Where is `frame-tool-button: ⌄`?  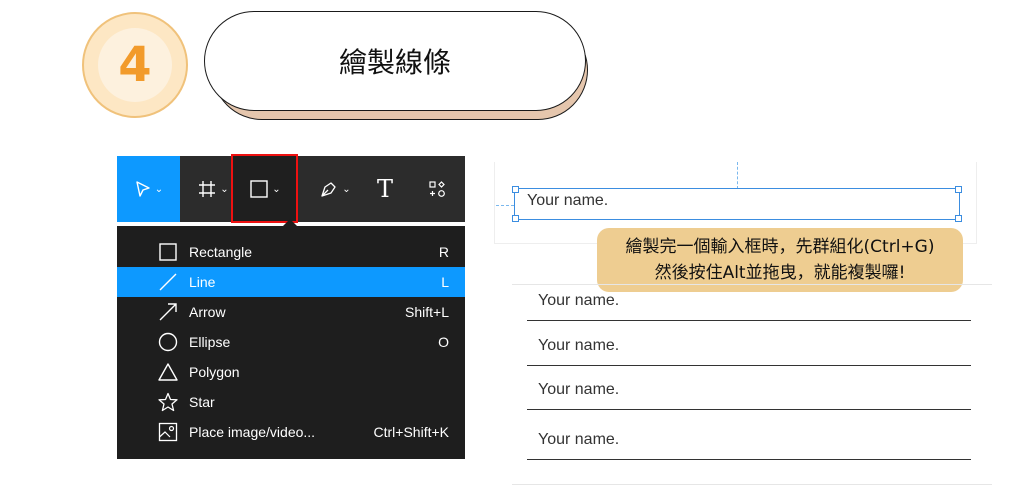 frame-tool-button: ⌄ is located at coordinates (213, 189).